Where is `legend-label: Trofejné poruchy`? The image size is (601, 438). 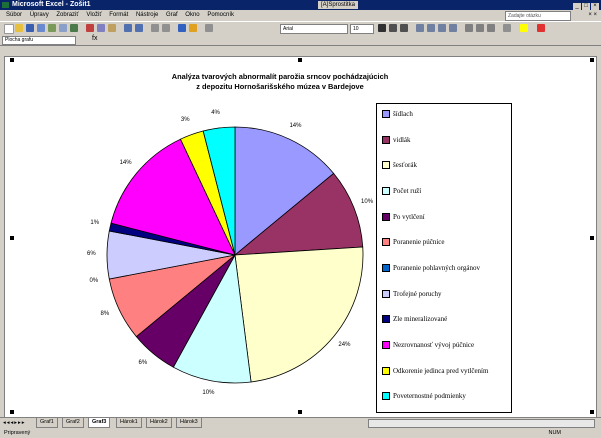
legend-label: Trofejné poruchy is located at coordinates (417, 293).